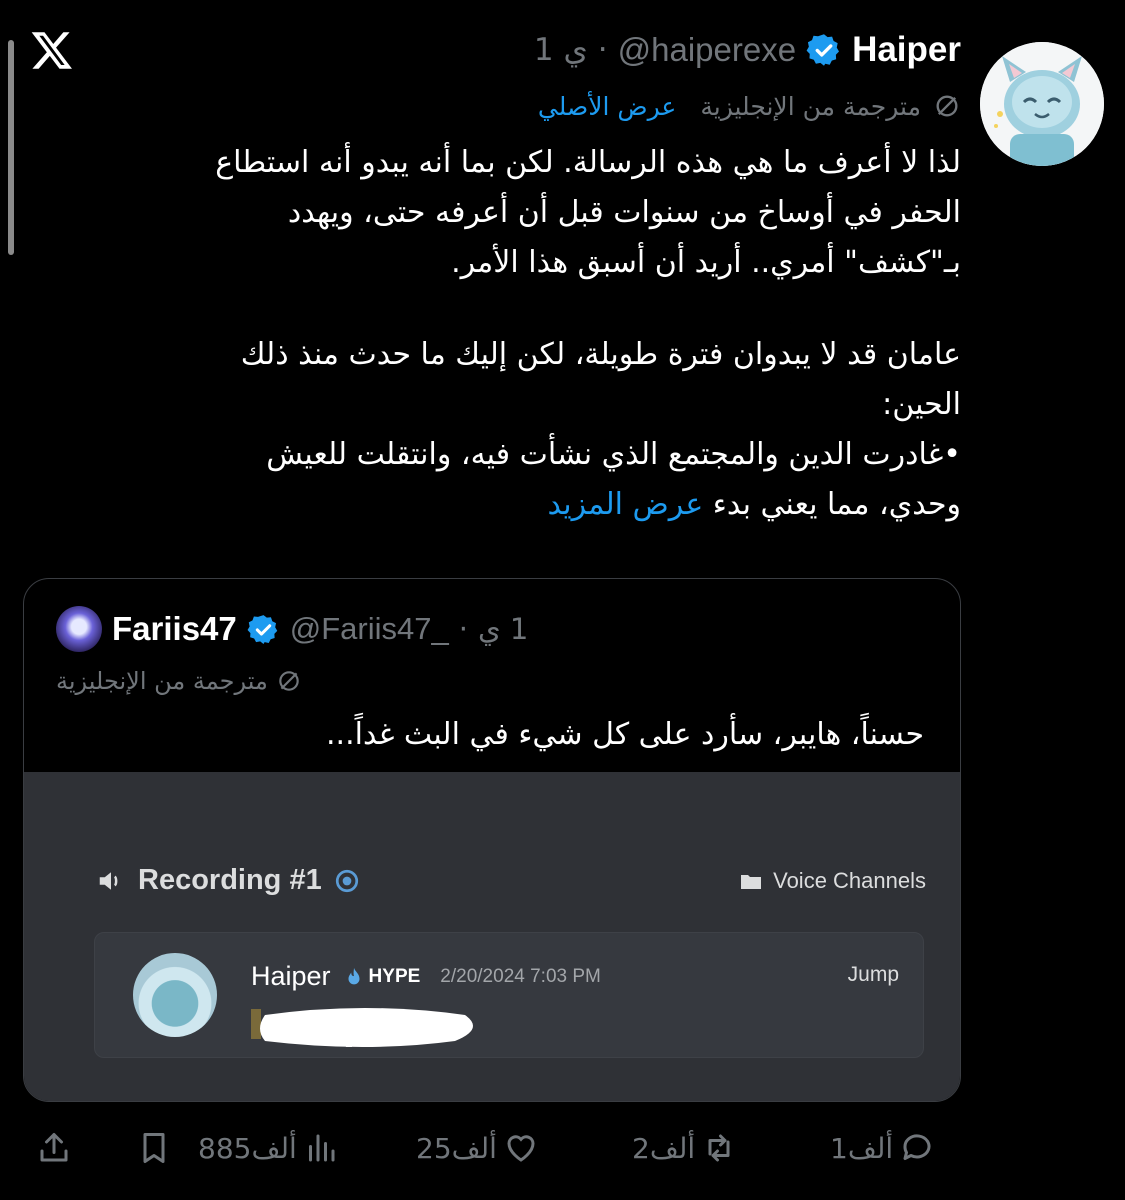  What do you see at coordinates (456, 1148) in the screenshot?
I see `like-count: 25ألف` at bounding box center [456, 1148].